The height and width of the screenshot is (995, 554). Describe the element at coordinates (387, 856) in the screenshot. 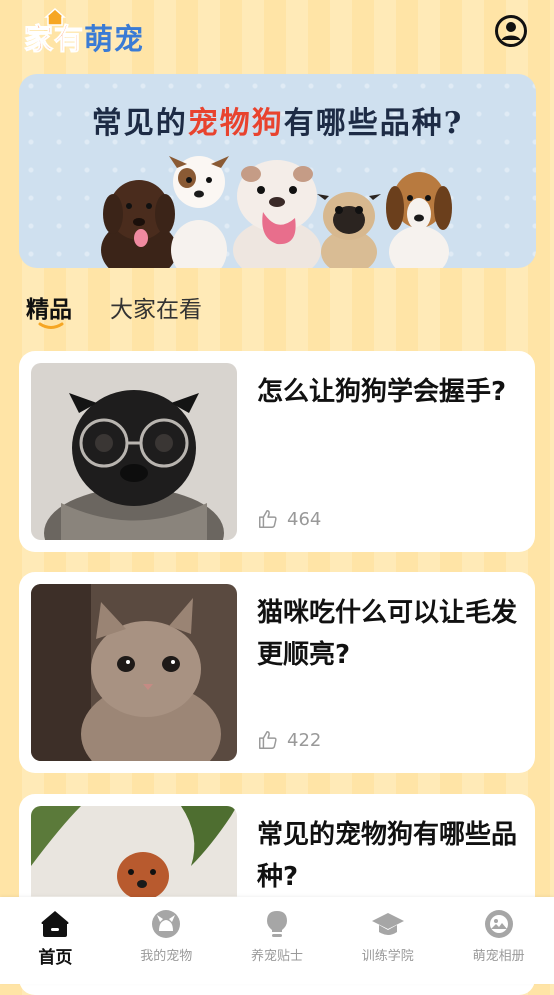

I see `article-title: 常见的宠物狗有哪些品种?` at that location.